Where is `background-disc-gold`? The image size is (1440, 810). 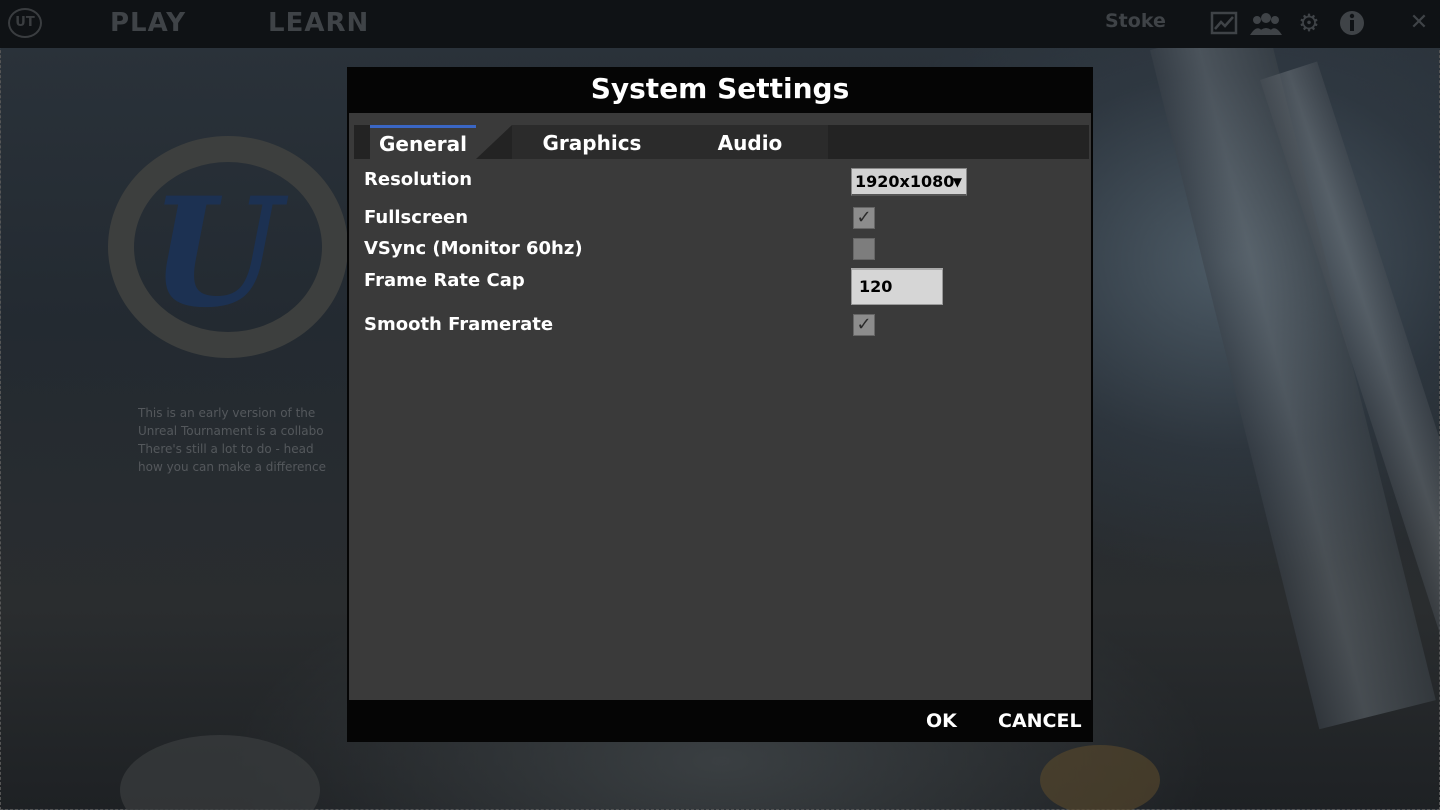
background-disc-gold is located at coordinates (1100, 777).